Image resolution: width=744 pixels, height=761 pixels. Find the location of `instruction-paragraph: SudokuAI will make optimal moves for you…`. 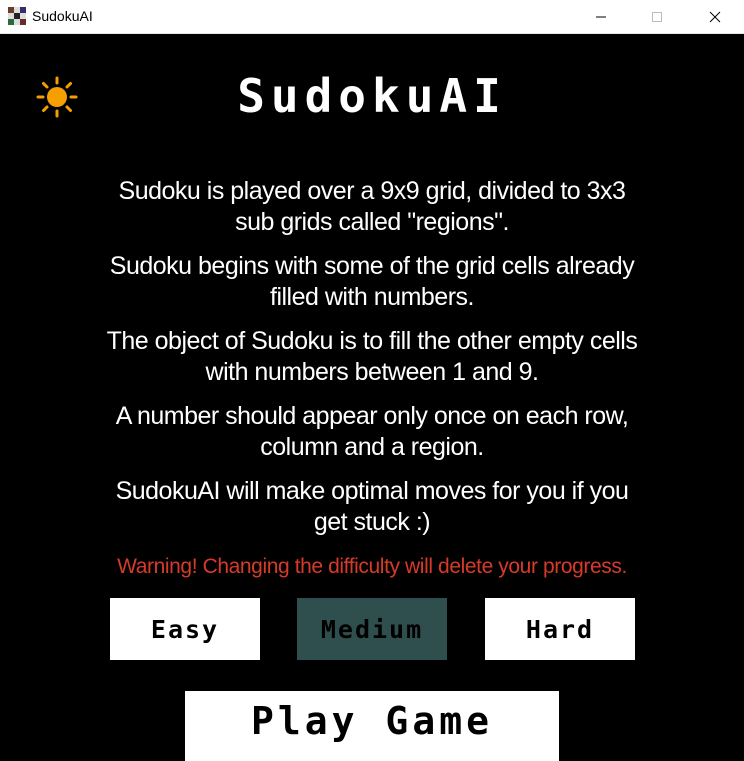

instruction-paragraph: SudokuAI will make optimal moves for you… is located at coordinates (372, 506).